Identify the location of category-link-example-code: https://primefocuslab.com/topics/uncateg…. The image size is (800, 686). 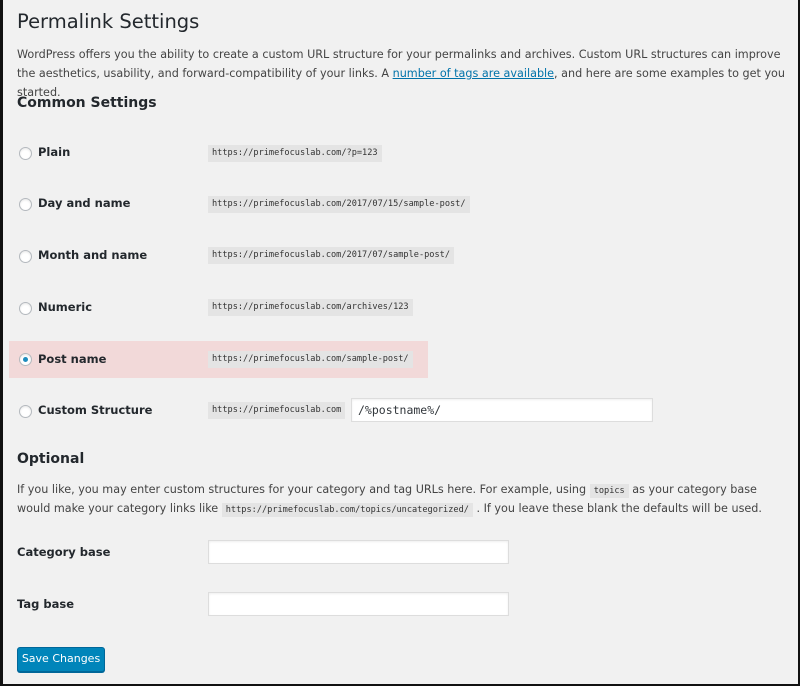
(347, 510).